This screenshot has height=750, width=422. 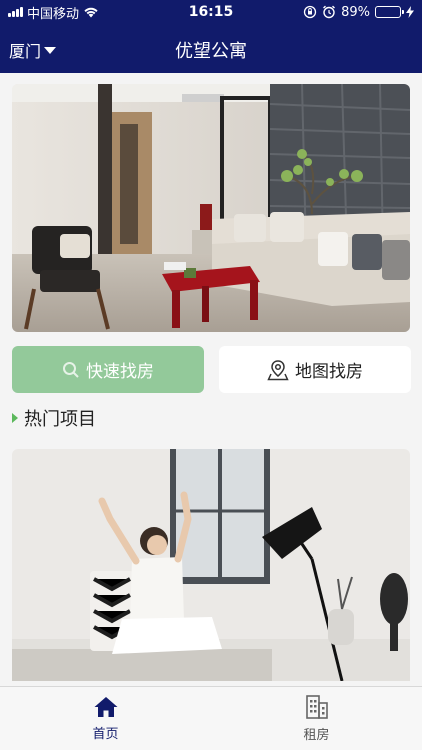 I want to click on building-icon, so click(x=316, y=707).